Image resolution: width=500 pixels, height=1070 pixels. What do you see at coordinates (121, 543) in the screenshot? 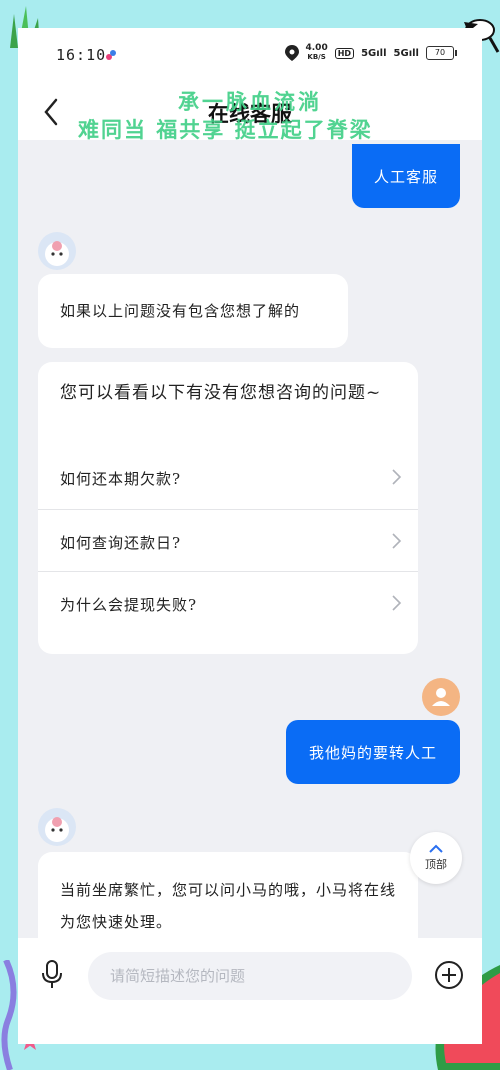
I see `question-label: 如何查询还款日?` at bounding box center [121, 543].